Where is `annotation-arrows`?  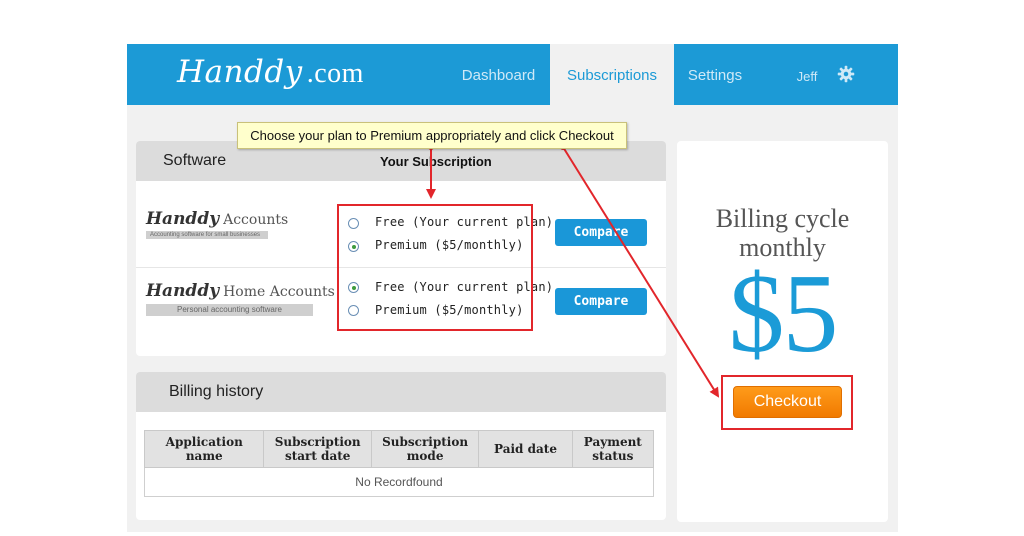 annotation-arrows is located at coordinates (573, 271).